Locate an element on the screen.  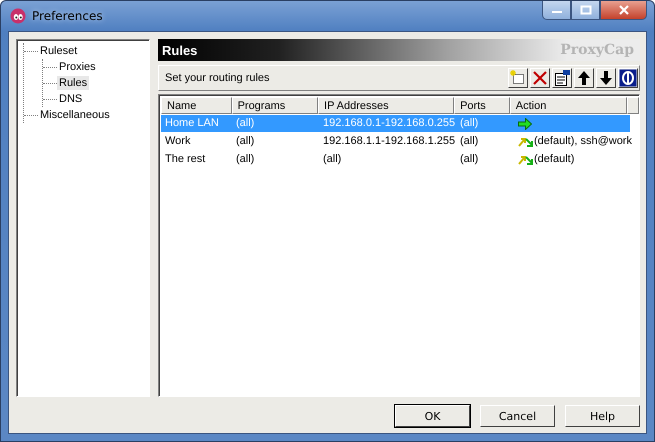
properties-button is located at coordinates (562, 78).